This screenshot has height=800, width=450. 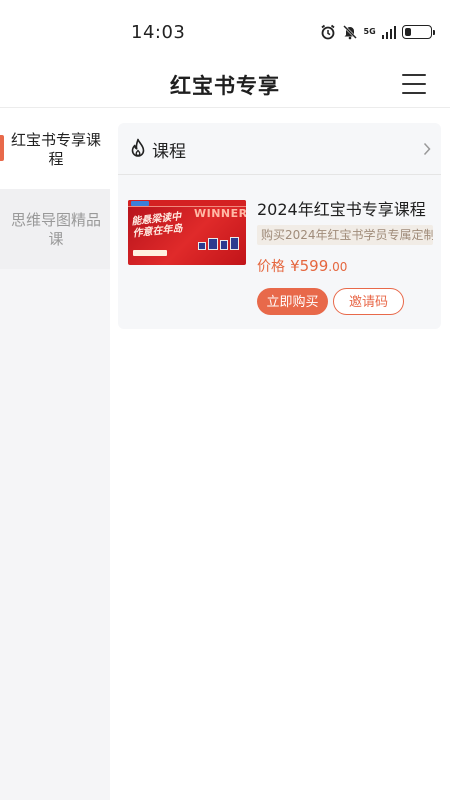 What do you see at coordinates (220, 213) in the screenshot?
I see `thumbnail-winner-text: WINNER` at bounding box center [220, 213].